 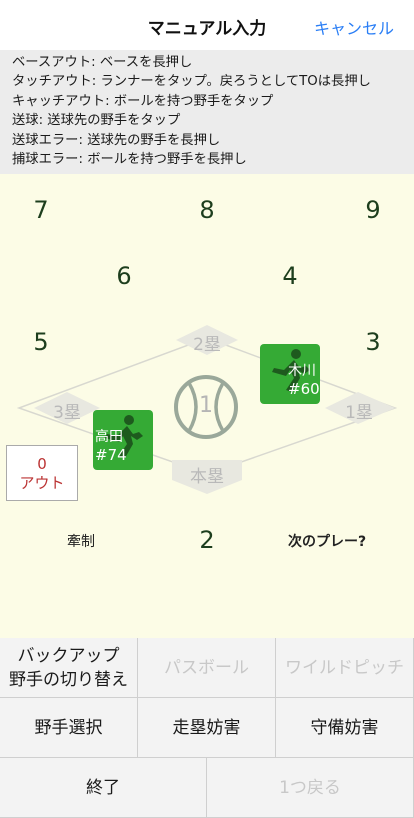 I want to click on outs-counter: 0 アウト, so click(x=42, y=473).